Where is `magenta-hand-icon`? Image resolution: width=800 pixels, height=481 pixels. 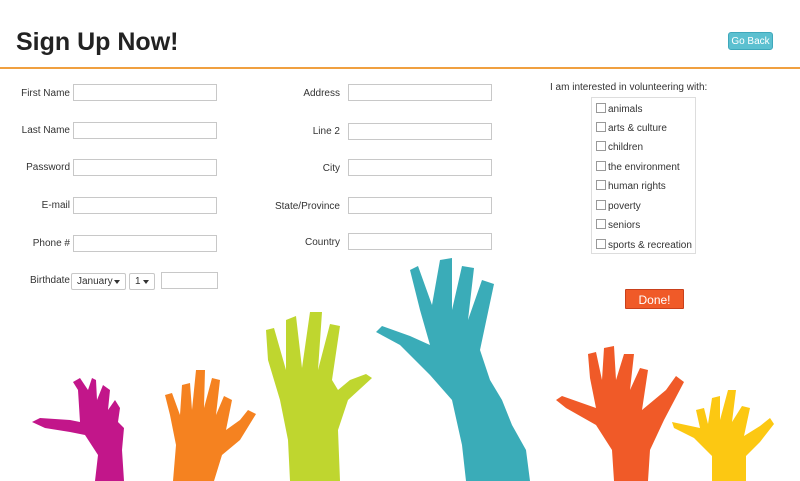 magenta-hand-icon is located at coordinates (78, 429).